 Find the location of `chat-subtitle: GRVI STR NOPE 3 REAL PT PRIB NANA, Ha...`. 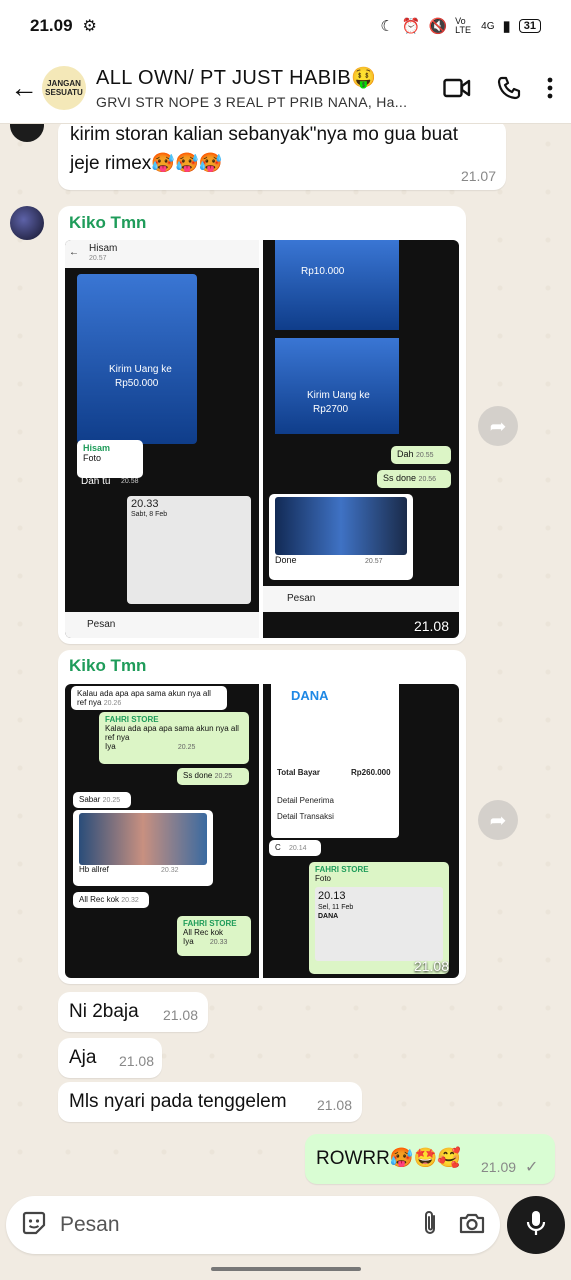

chat-subtitle: GRVI STR NOPE 3 REAL PT PRIB NANA, Ha... is located at coordinates (252, 102).